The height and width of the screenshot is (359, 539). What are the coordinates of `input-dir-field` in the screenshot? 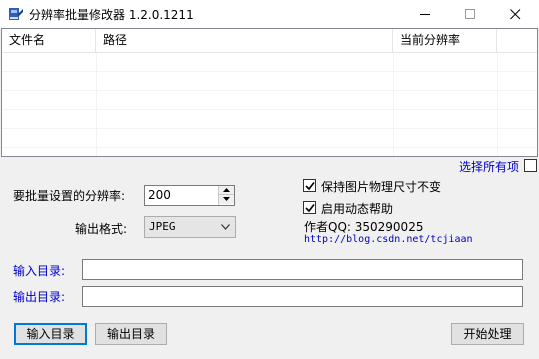 It's located at (302, 269).